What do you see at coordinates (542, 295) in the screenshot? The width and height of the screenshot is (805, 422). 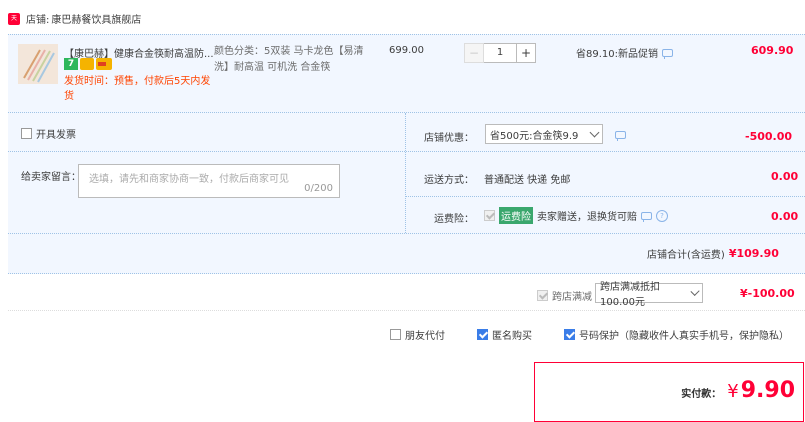 I see `cross-store-checkbox` at bounding box center [542, 295].